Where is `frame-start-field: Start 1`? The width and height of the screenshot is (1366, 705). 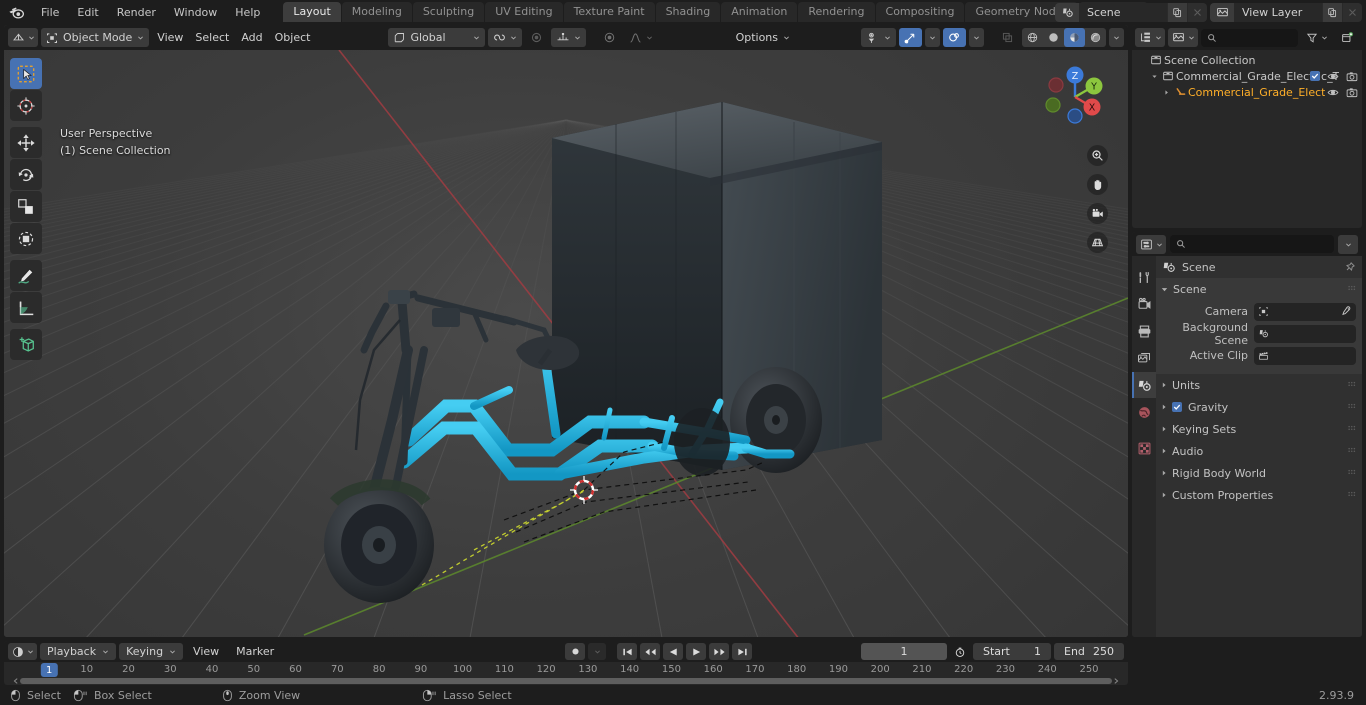
frame-start-field: Start 1 is located at coordinates (1012, 651).